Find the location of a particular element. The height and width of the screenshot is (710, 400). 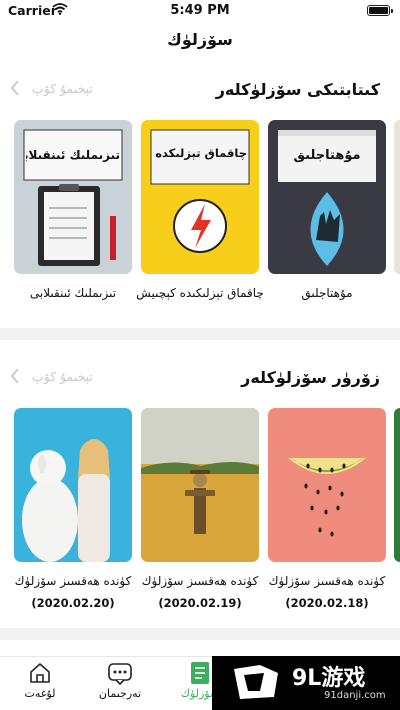

clock-time: 5:49 PM is located at coordinates (200, 10).